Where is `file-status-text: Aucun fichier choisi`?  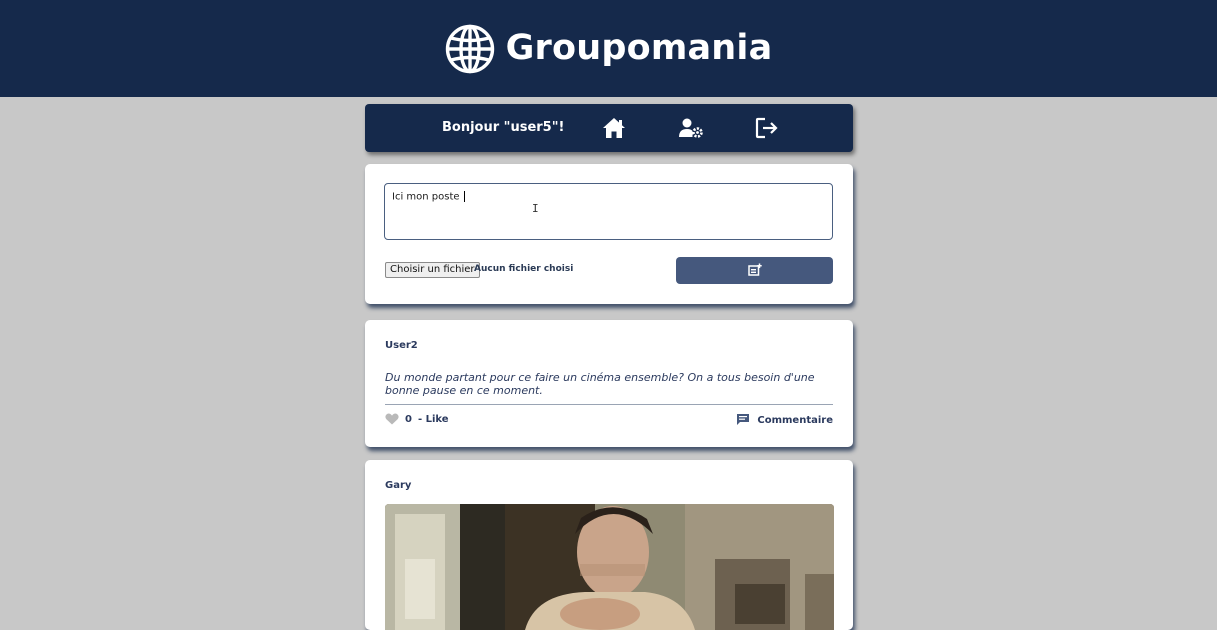
file-status-text: Aucun fichier choisi is located at coordinates (524, 269).